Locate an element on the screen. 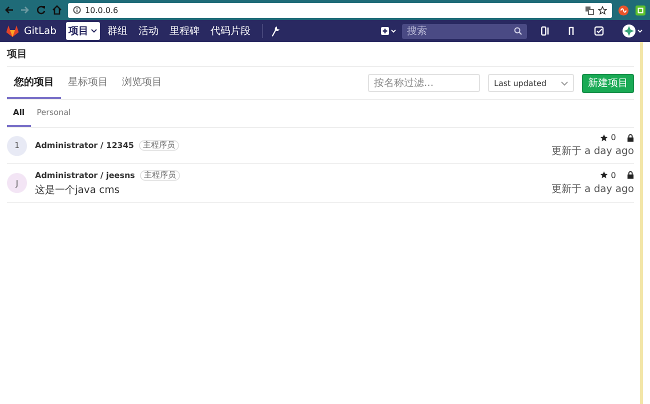 The height and width of the screenshot is (404, 650). translate-icon is located at coordinates (589, 10).